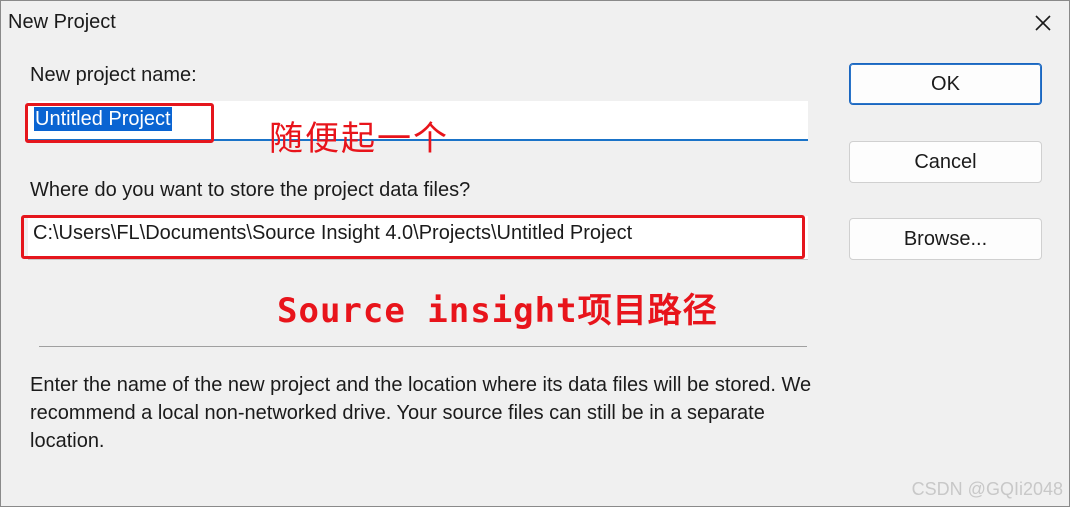 Image resolution: width=1070 pixels, height=507 pixels. I want to click on path-highlight-box, so click(413, 237).